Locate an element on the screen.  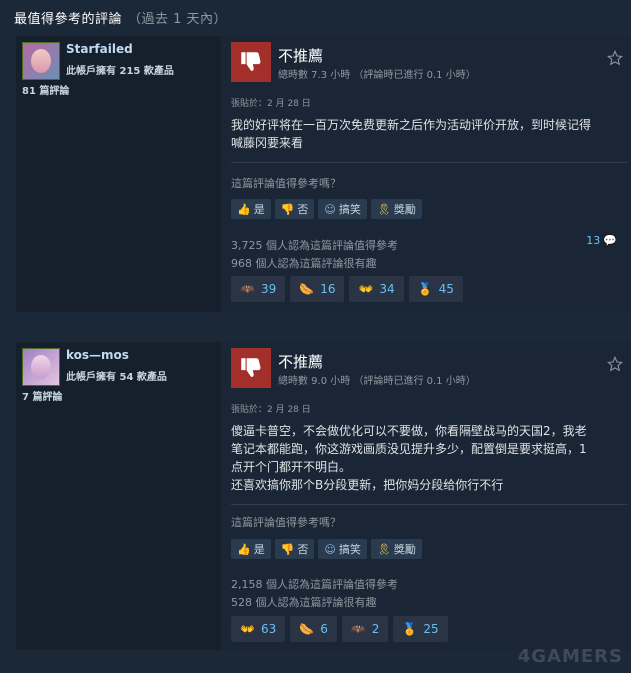
speech-bubble-icon: 💬 is located at coordinates (610, 240).